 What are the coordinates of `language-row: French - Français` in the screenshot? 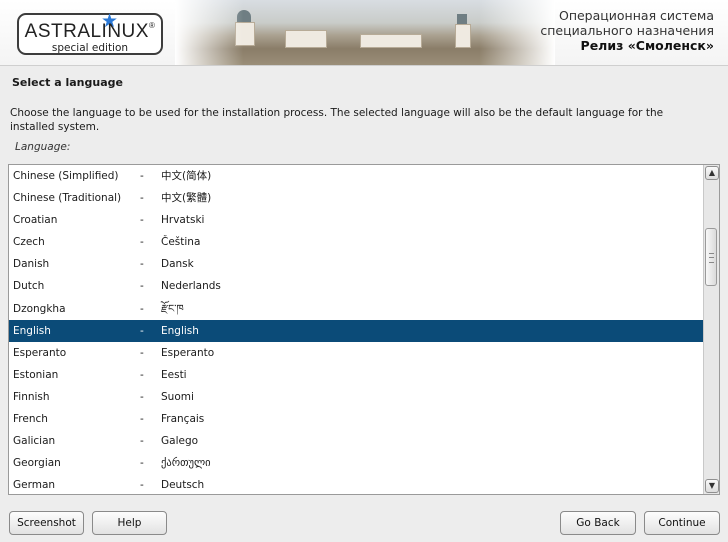 It's located at (356, 419).